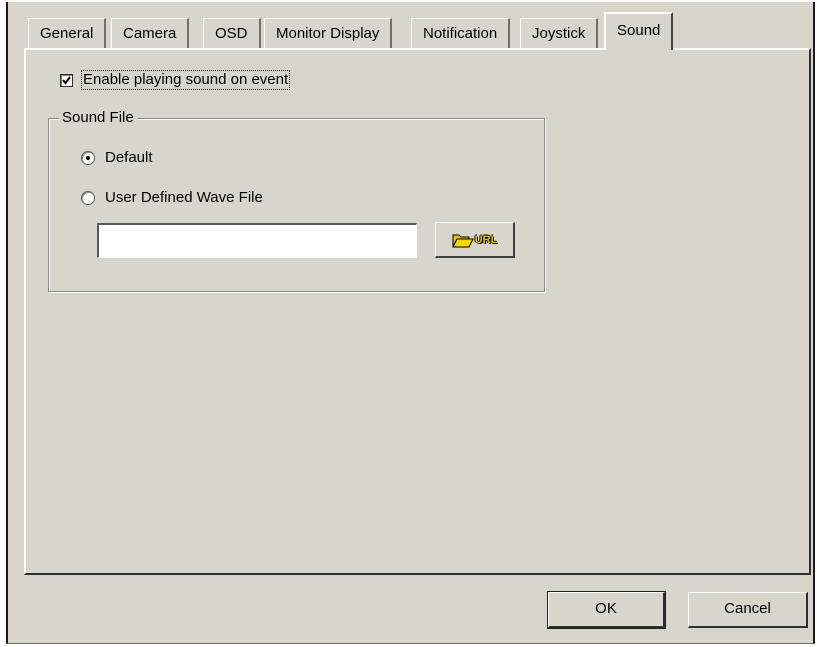 The width and height of the screenshot is (817, 647). I want to click on radio-default-label: Default, so click(129, 157).